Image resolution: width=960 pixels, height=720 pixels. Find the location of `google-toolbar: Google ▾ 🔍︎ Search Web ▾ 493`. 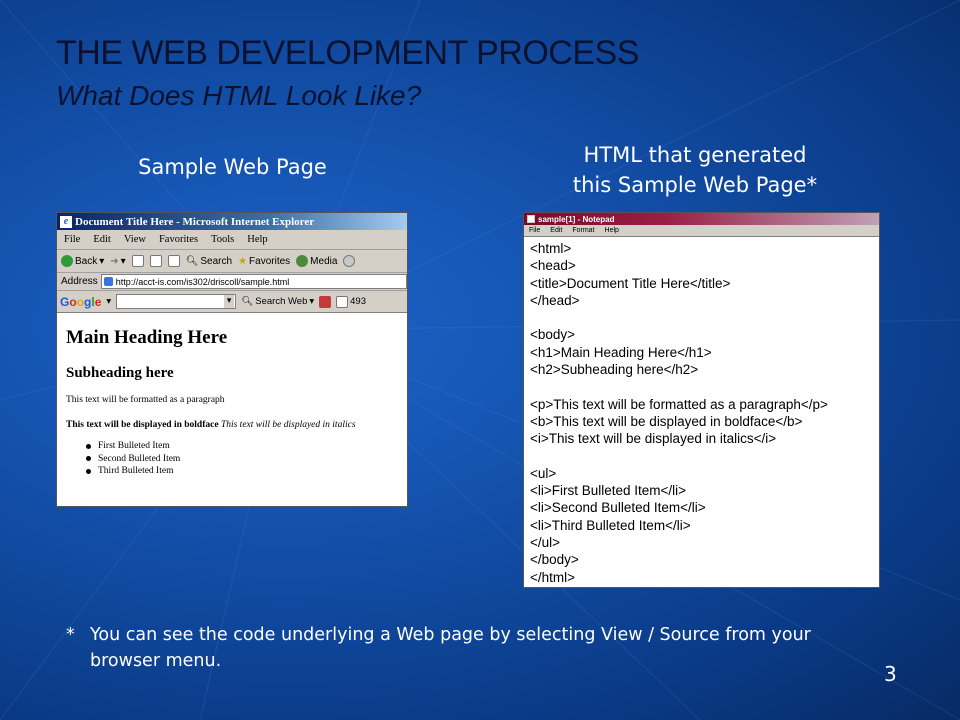

google-toolbar: Google ▾ 🔍︎ Search Web ▾ 493 is located at coordinates (232, 302).